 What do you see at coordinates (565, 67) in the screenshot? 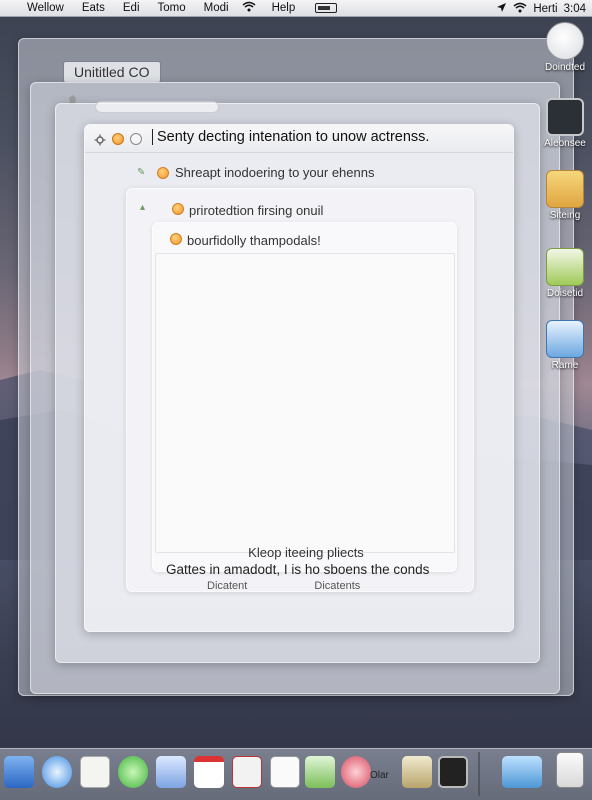
I see `desktop-icon-label: Doindted` at bounding box center [565, 67].